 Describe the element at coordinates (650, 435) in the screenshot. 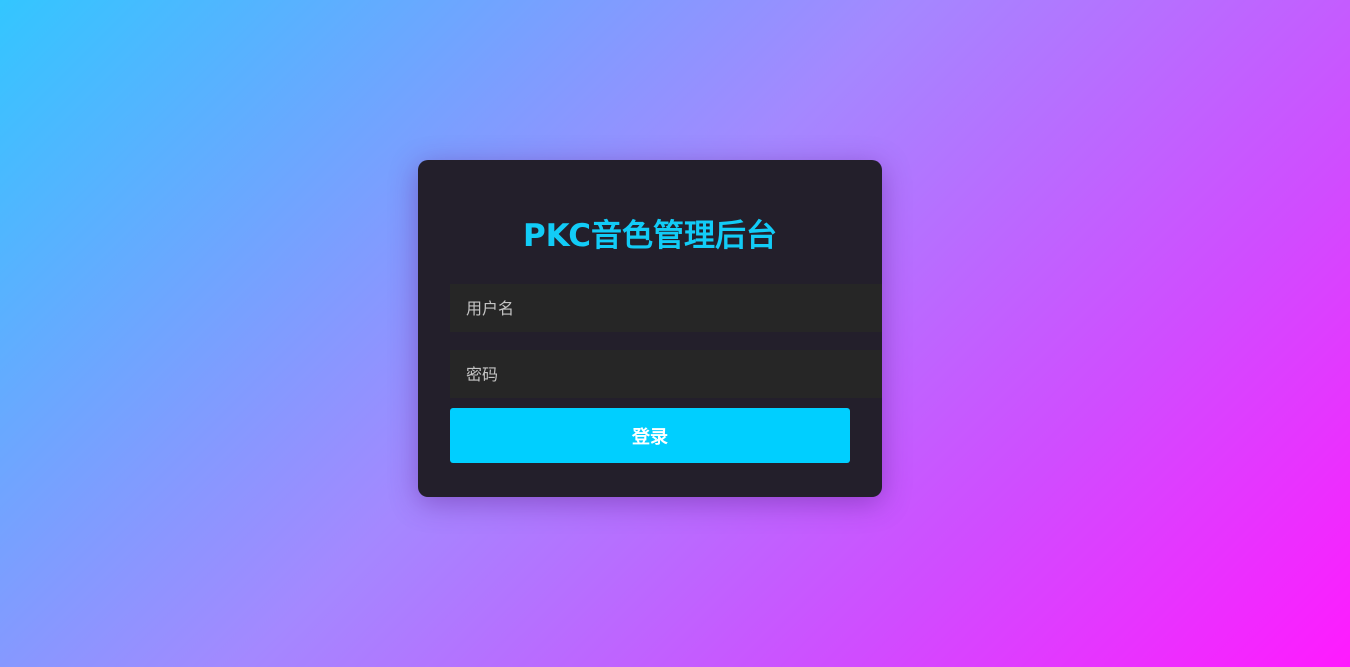

I see `login-button: 登录` at that location.